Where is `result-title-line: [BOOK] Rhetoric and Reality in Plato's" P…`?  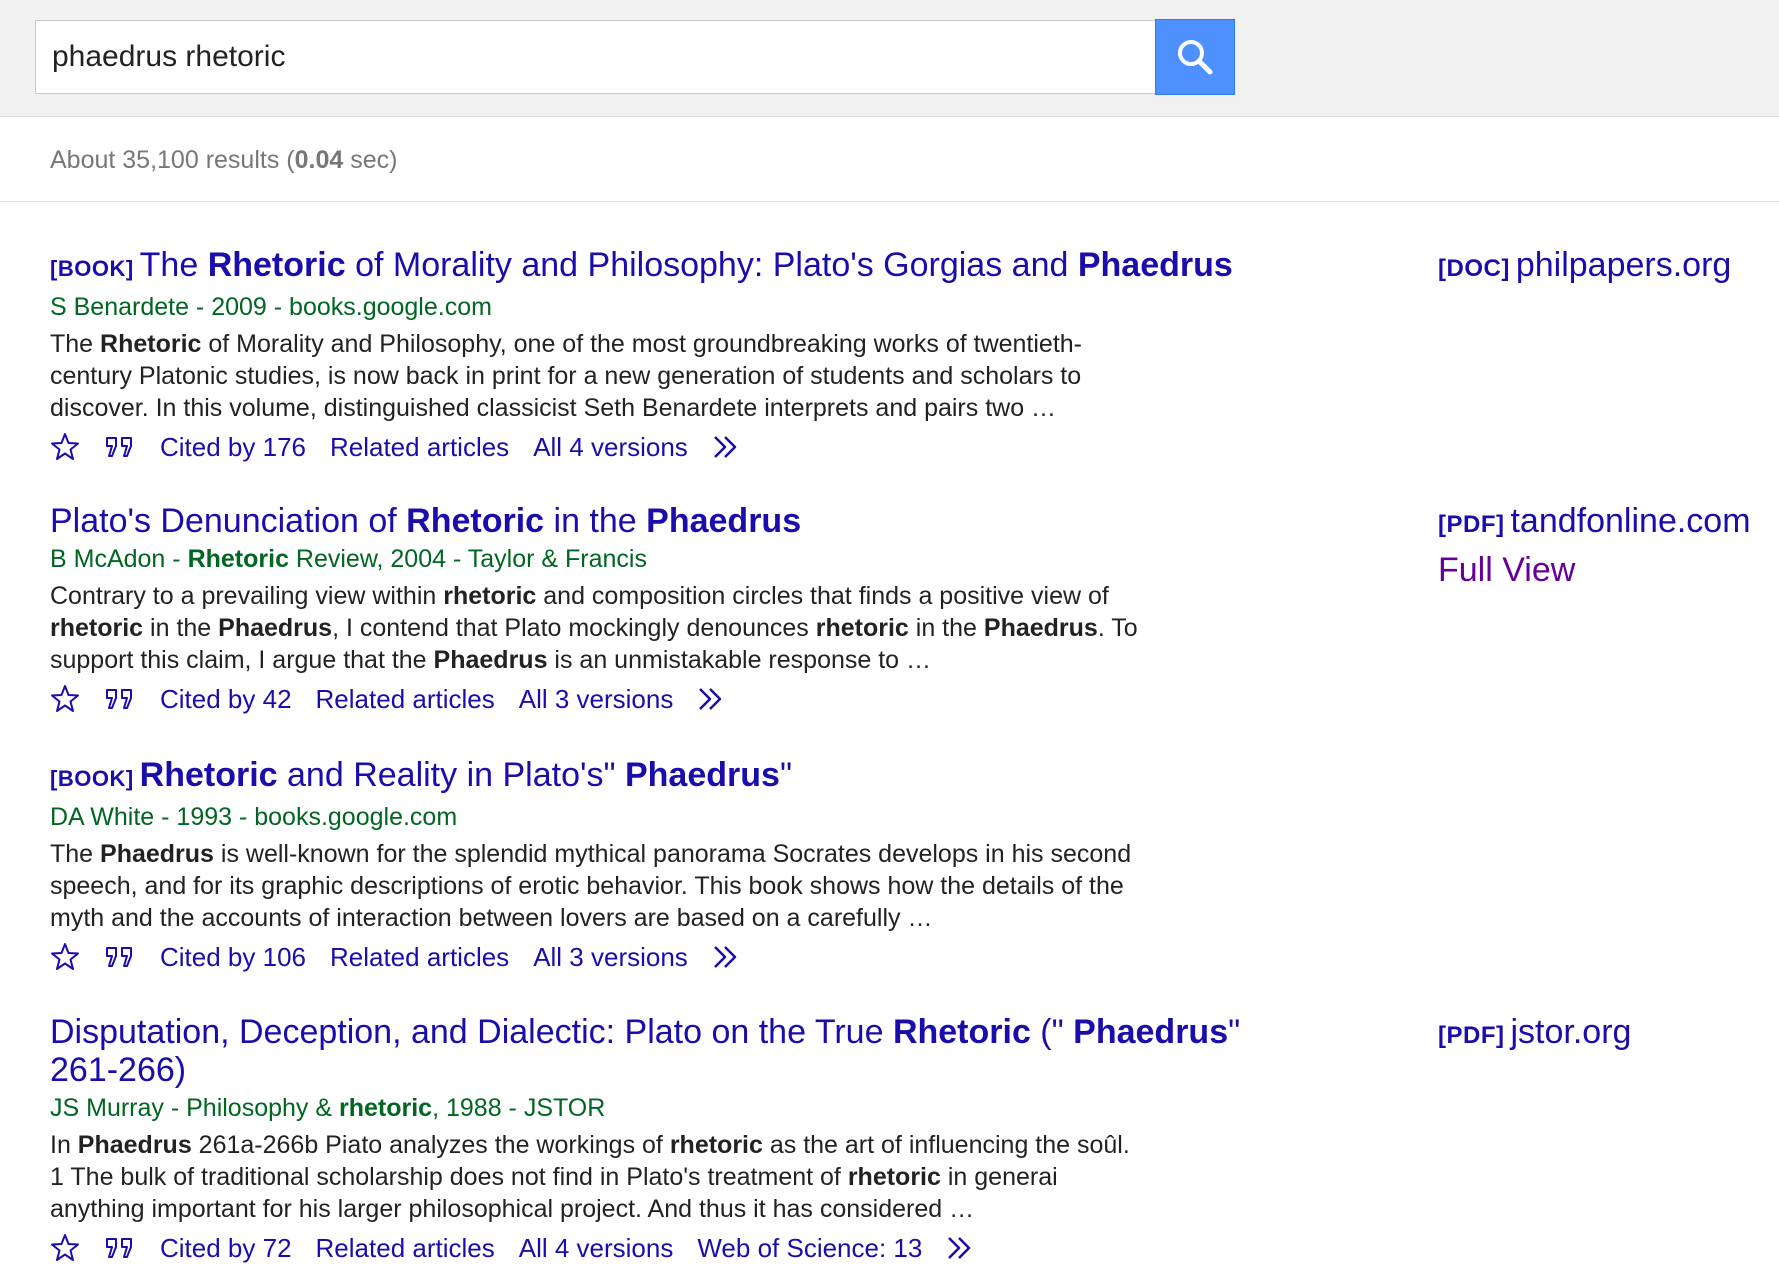 result-title-line: [BOOK] Rhetoric and Reality in Plato's" P… is located at coordinates (650, 777).